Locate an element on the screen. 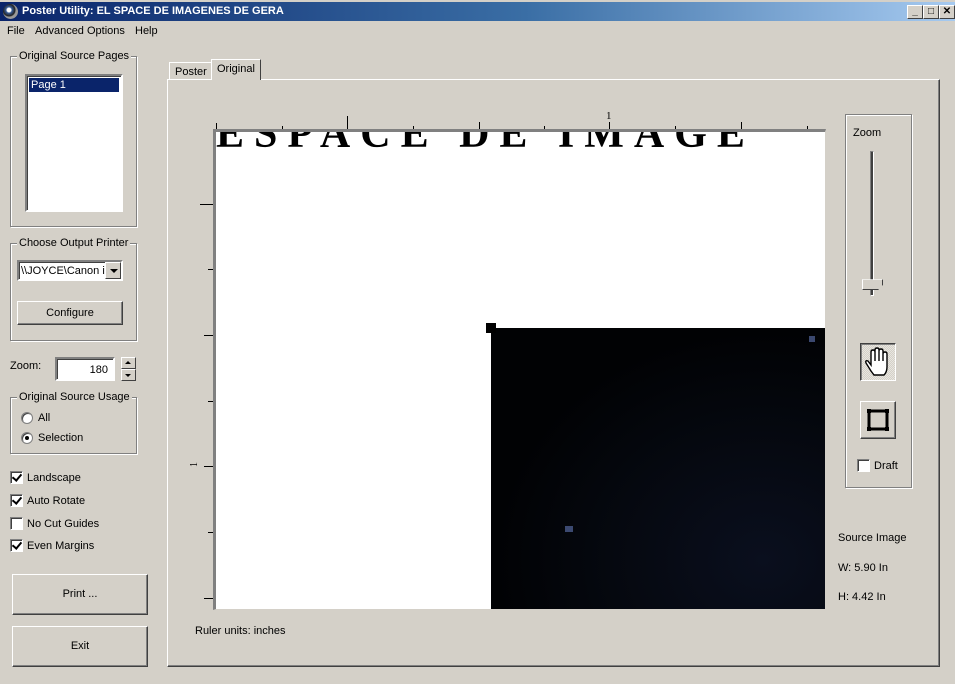 The height and width of the screenshot is (684, 955). source-image-title: Source Image is located at coordinates (872, 538).